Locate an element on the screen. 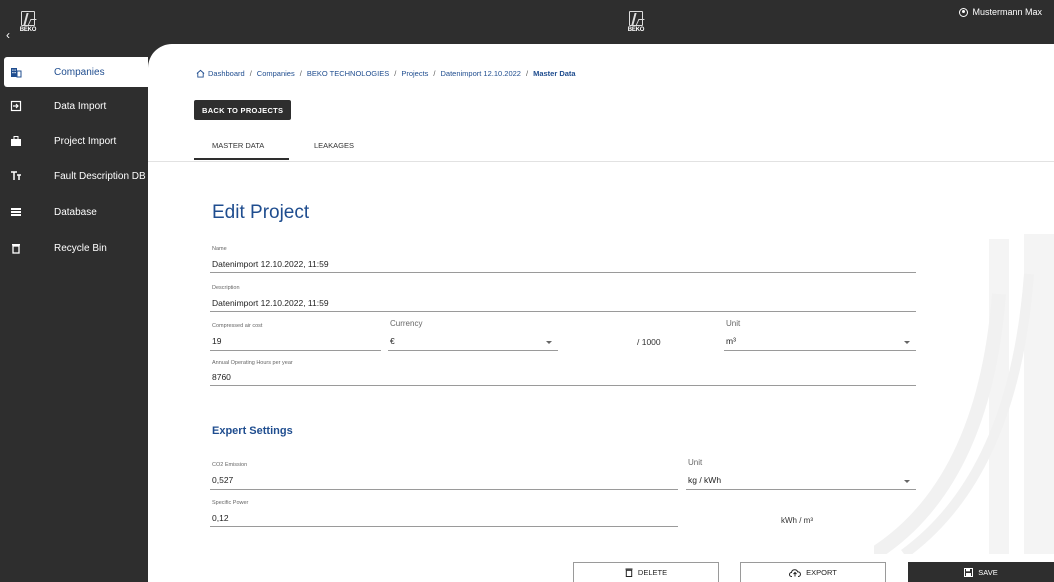 Image resolution: width=1054 pixels, height=582 pixels. per-unit-label: / 1000 is located at coordinates (649, 342).